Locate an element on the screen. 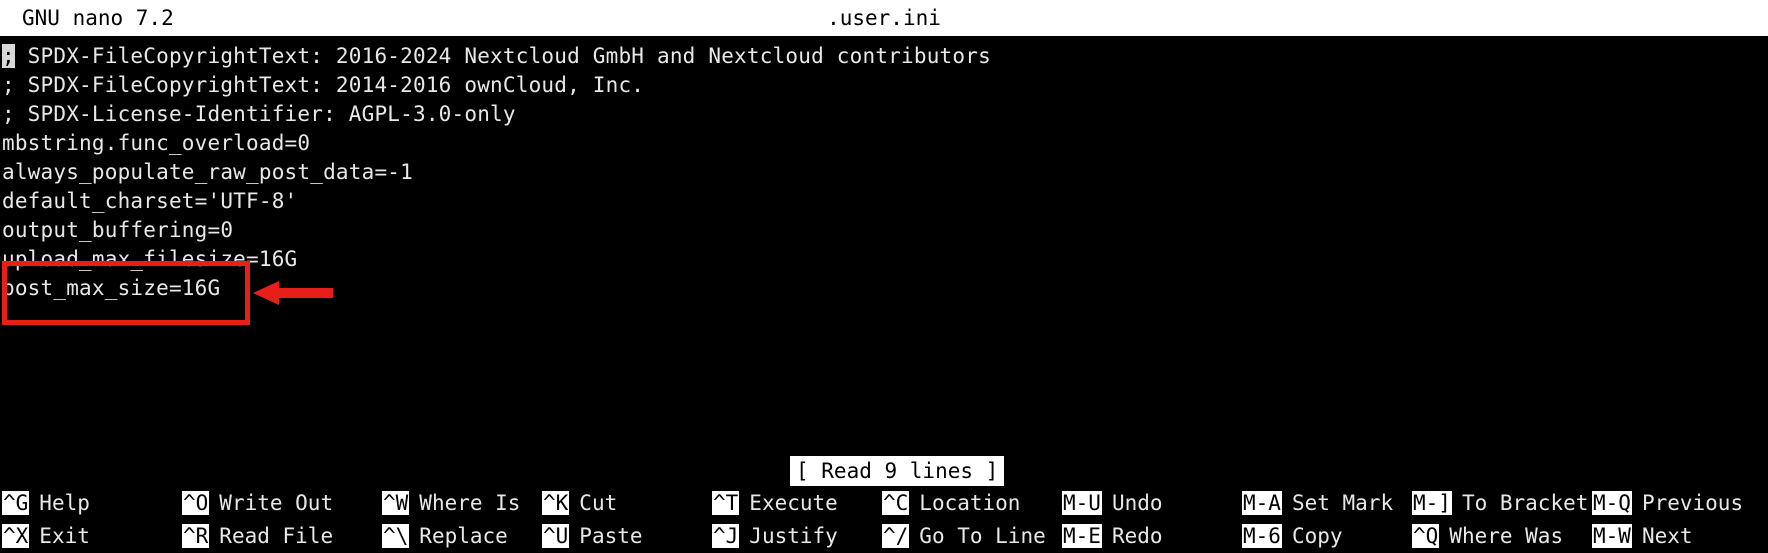 Image resolution: width=1768 pixels, height=553 pixels. shortcut-label: Where Is is located at coordinates (470, 503).